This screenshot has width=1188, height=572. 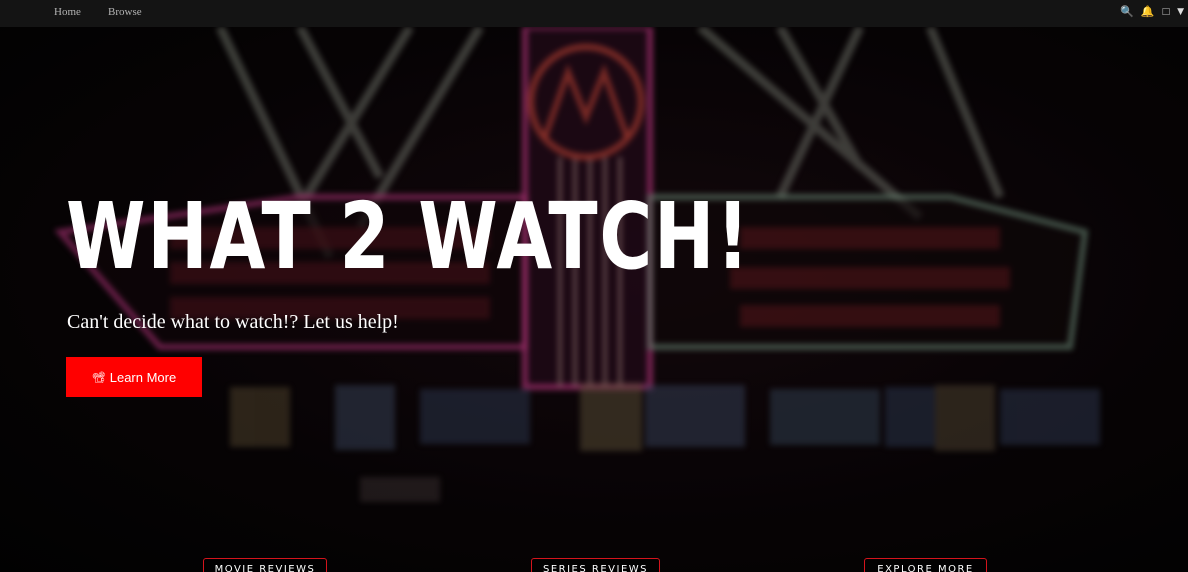 I want to click on hero-title: WHAT 2 WATCH!, so click(x=408, y=237).